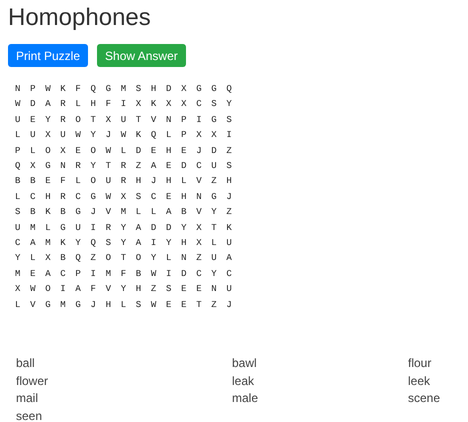 The height and width of the screenshot is (422, 468). What do you see at coordinates (128, 228) in the screenshot?
I see `letter-row-text: UMLGUIRYADDYXTK` at bounding box center [128, 228].